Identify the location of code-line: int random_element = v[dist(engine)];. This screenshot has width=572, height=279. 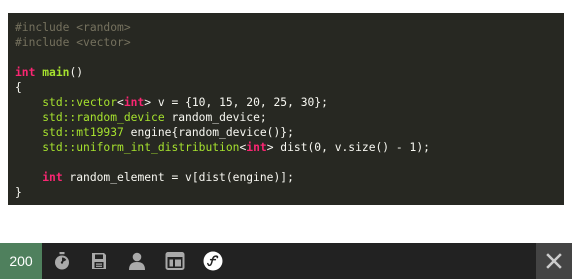
(289, 177).